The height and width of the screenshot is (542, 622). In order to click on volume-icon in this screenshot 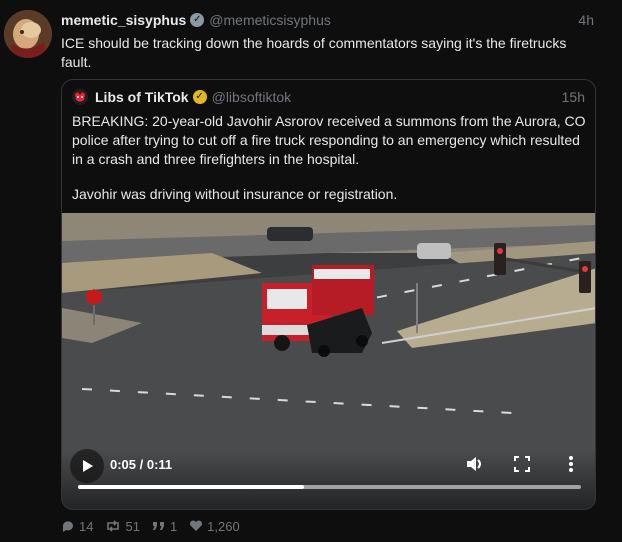, I will do `click(474, 464)`.